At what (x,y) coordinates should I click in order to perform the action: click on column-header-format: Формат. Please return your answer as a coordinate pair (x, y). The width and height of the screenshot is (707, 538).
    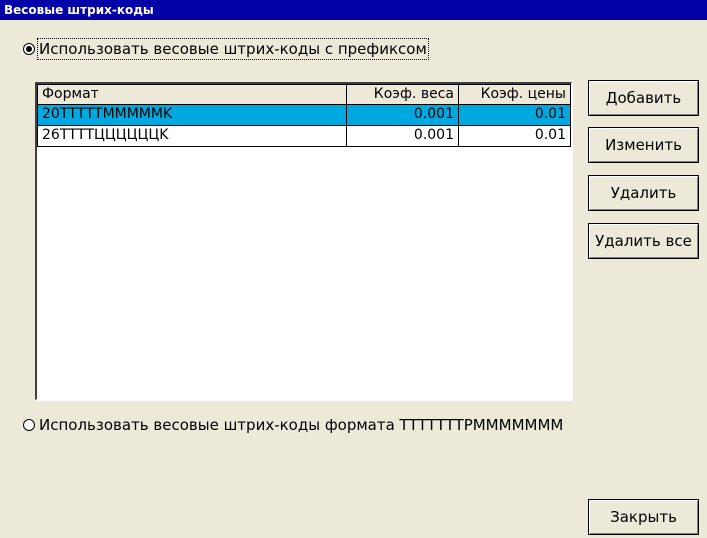
    Looking at the image, I should click on (192, 94).